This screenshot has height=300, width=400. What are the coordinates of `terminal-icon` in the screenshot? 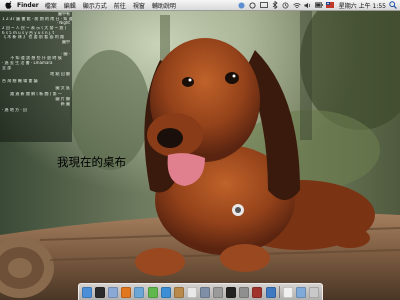 It's located at (231, 292).